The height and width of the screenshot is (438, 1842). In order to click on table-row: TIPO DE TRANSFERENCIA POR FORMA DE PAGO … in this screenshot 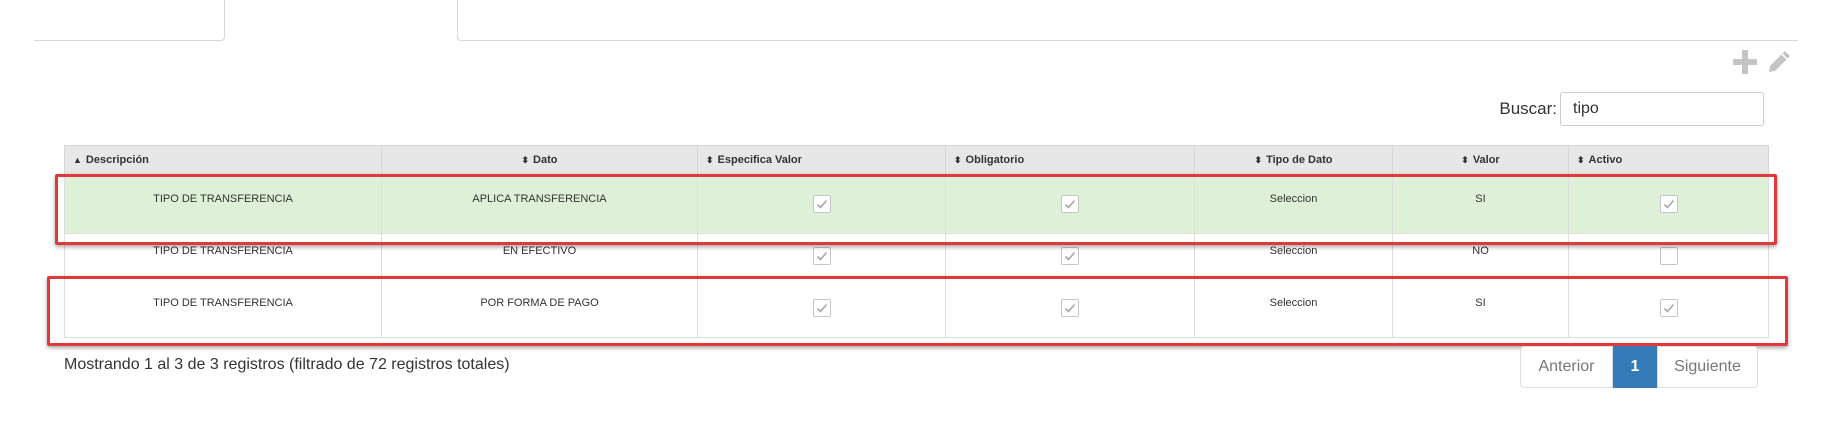, I will do `click(916, 308)`.